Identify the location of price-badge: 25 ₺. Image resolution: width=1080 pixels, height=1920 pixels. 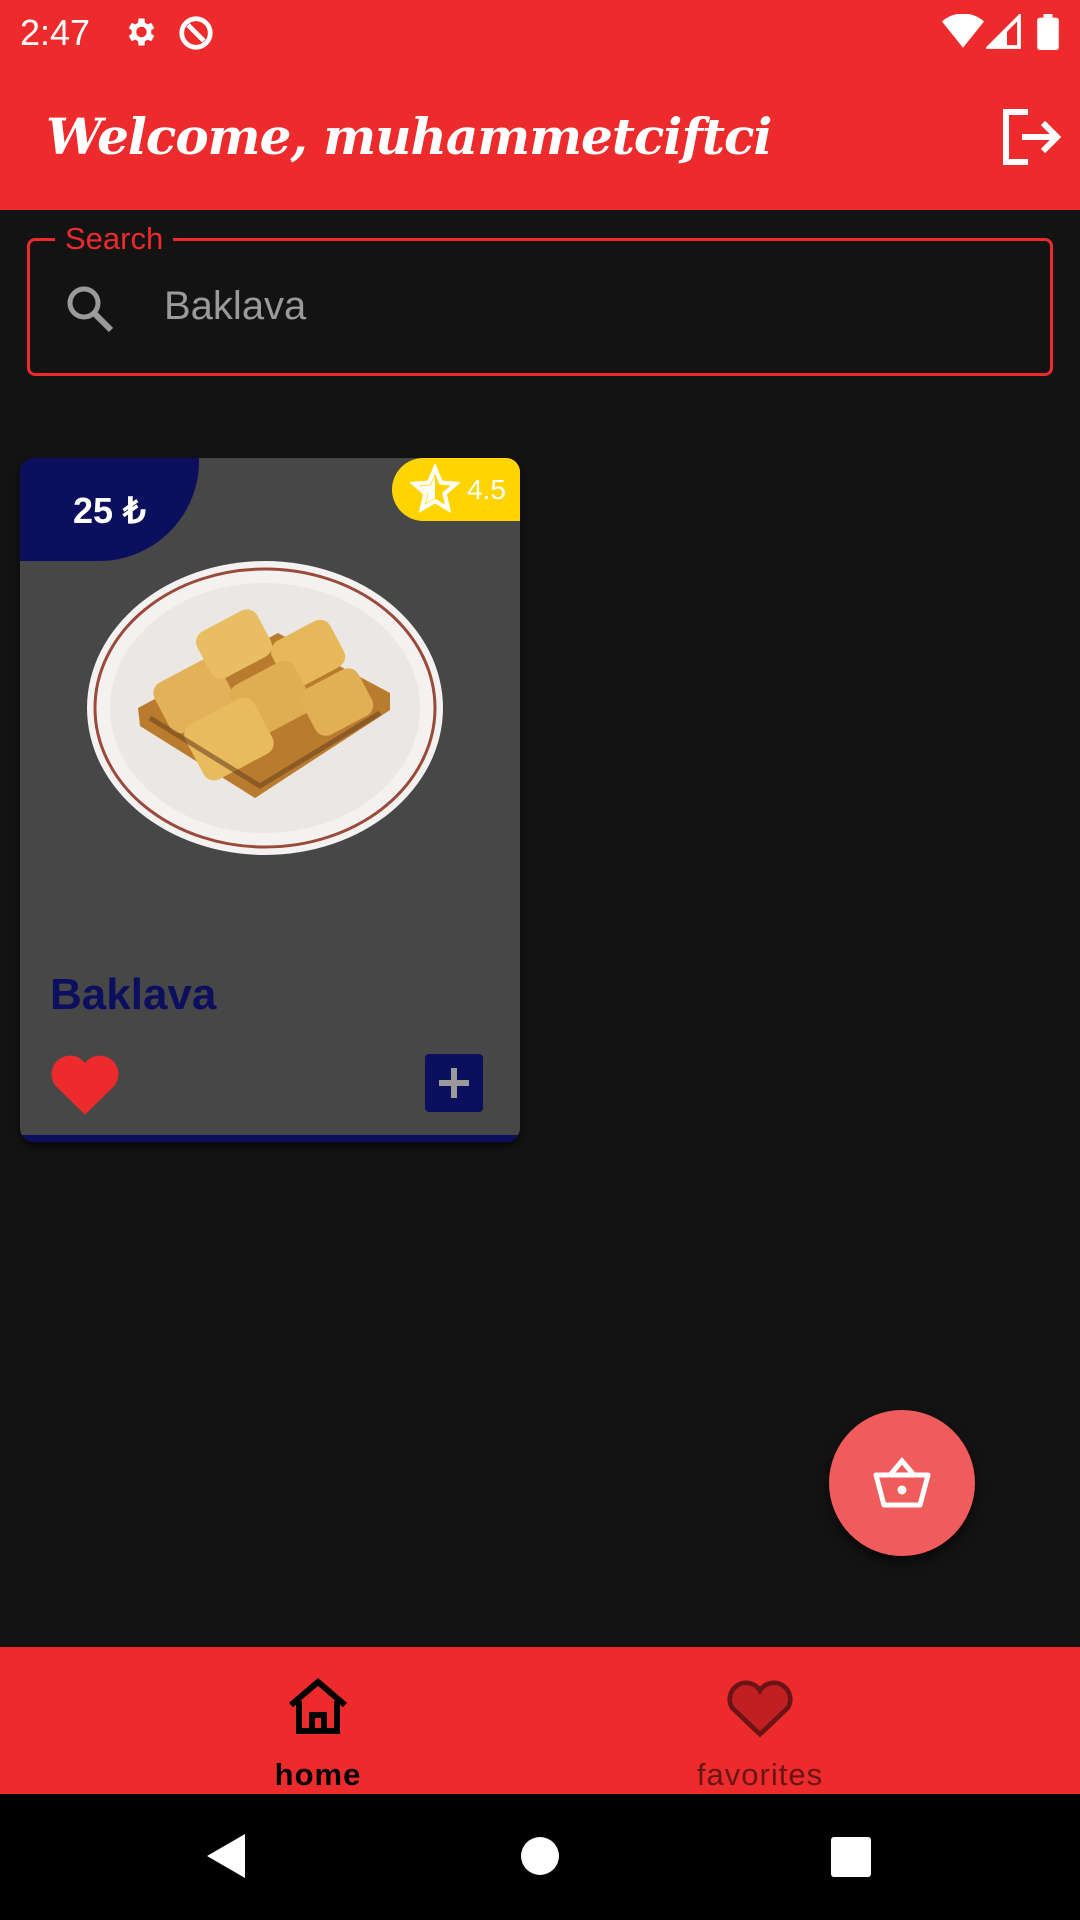
(109, 509).